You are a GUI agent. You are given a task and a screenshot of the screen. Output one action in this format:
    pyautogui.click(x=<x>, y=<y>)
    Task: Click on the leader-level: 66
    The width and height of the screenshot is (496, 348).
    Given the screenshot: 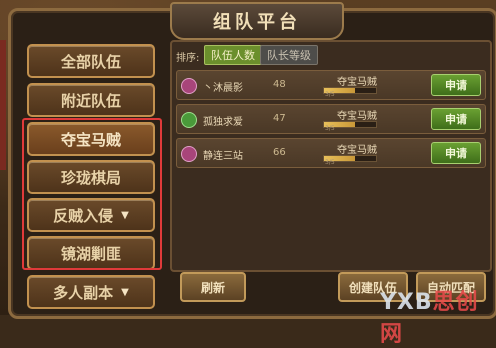 What is the action you would take?
    pyautogui.click(x=279, y=152)
    